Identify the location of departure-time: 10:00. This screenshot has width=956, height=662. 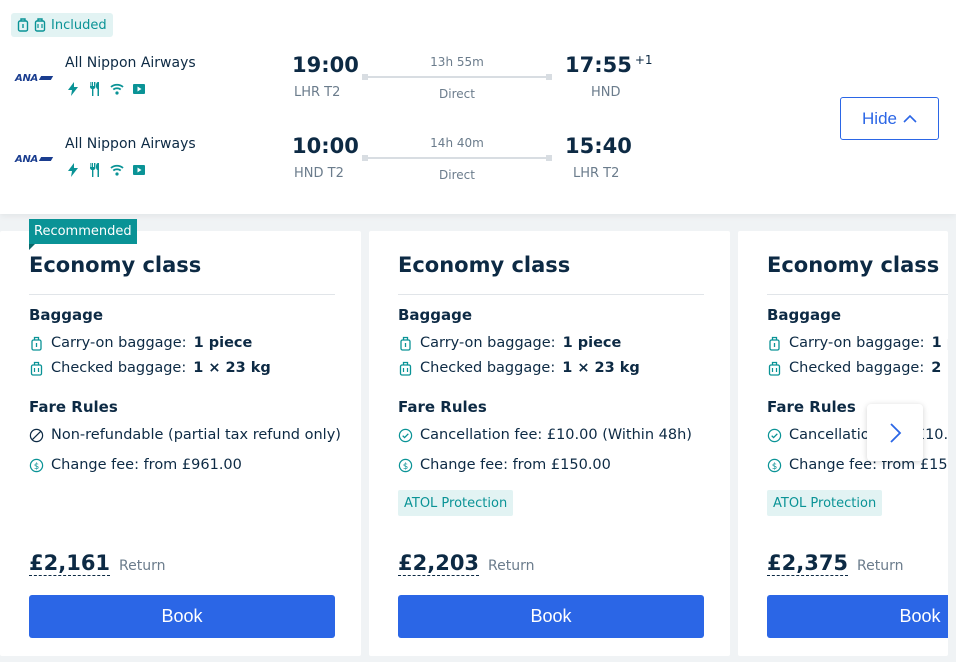
(325, 146).